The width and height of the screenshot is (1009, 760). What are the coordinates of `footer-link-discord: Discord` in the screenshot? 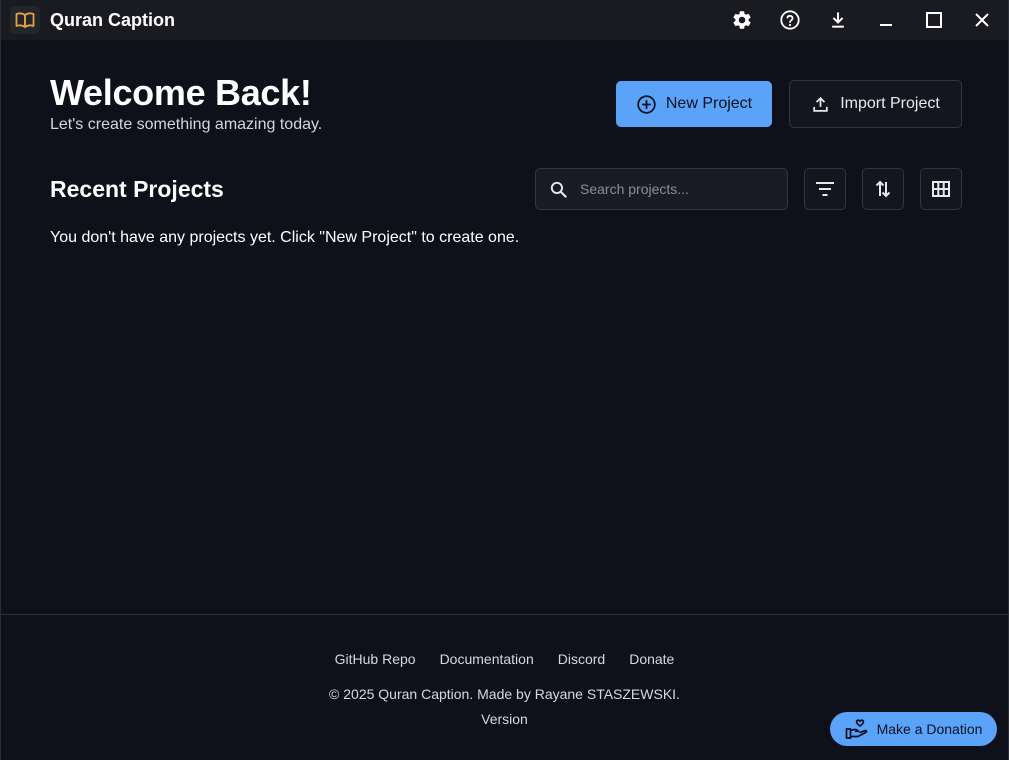 It's located at (581, 659).